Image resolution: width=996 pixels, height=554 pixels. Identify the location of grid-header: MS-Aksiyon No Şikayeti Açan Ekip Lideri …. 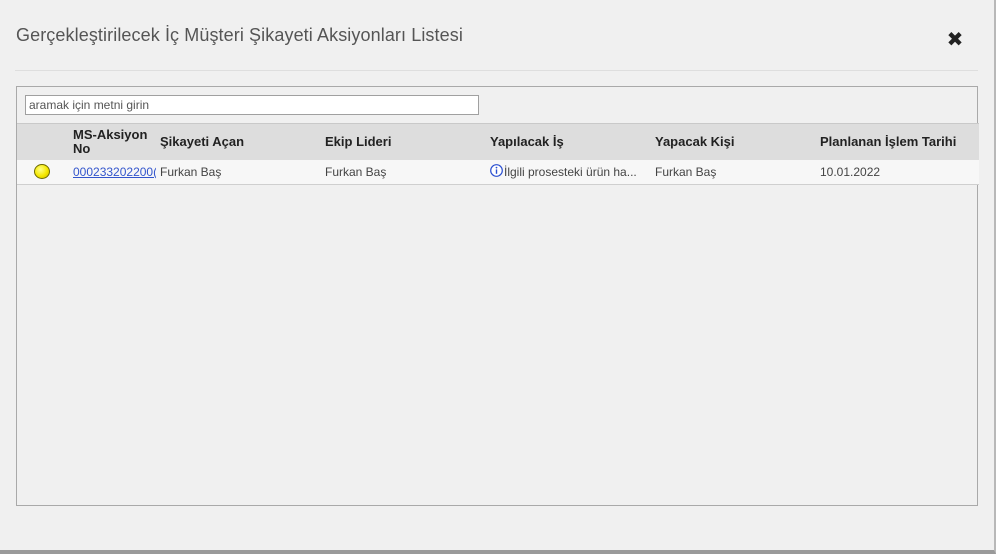
(498, 141).